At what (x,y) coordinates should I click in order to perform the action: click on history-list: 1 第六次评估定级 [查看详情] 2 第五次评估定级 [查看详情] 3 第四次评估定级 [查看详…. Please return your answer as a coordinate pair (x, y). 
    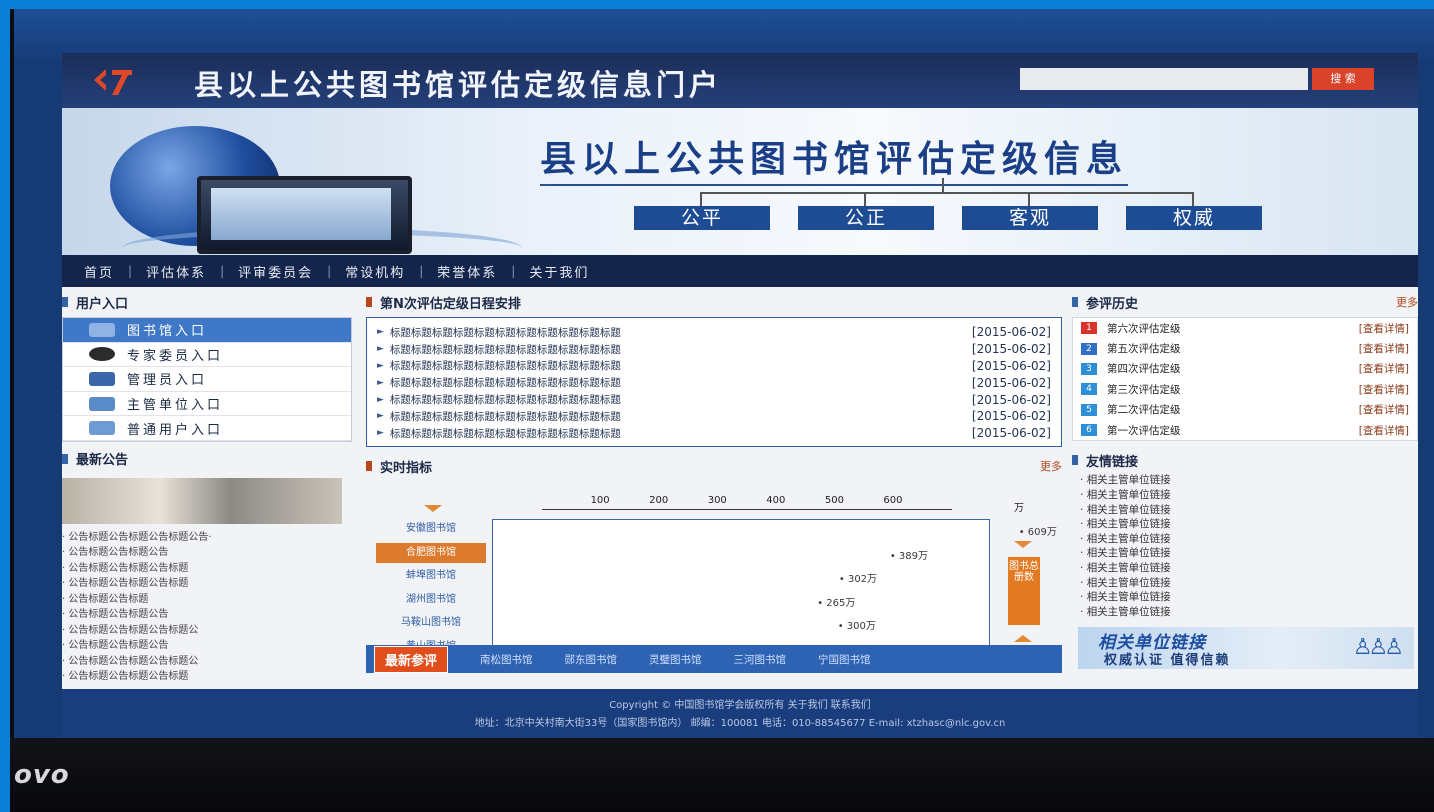
    Looking at the image, I should click on (1245, 379).